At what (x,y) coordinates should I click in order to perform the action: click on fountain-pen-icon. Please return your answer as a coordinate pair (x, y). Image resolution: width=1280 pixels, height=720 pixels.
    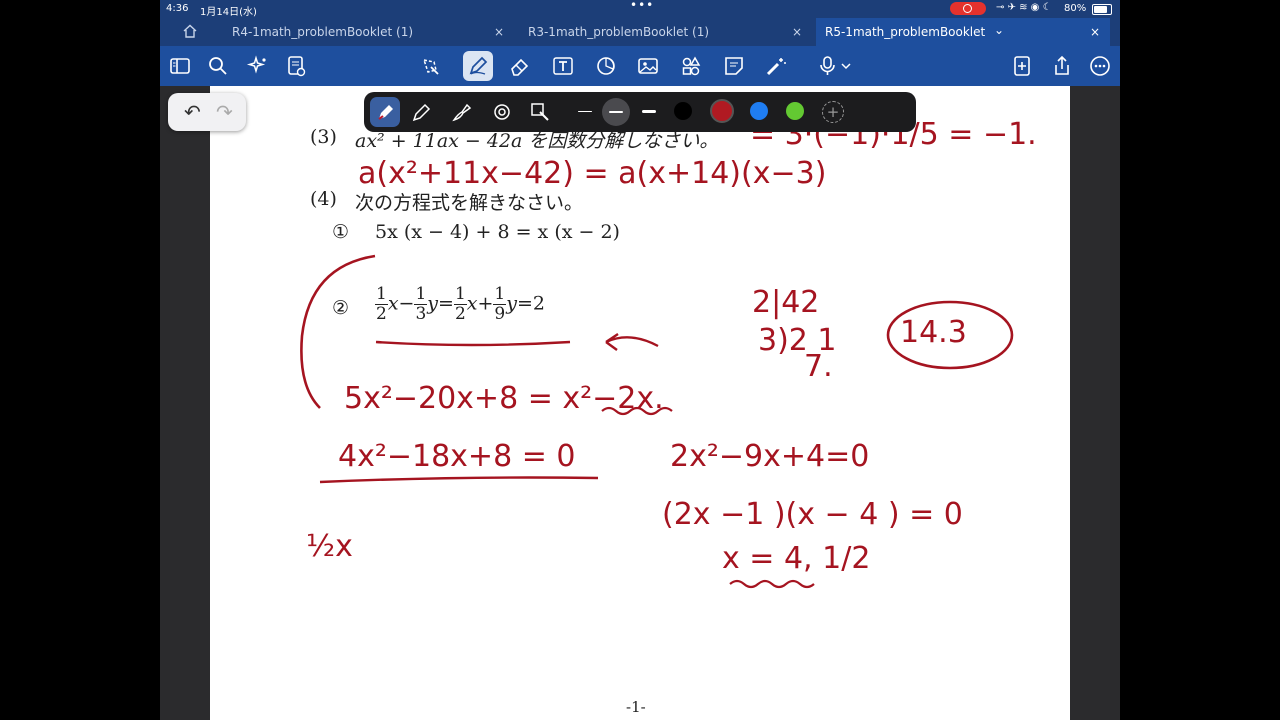
    Looking at the image, I should click on (385, 112).